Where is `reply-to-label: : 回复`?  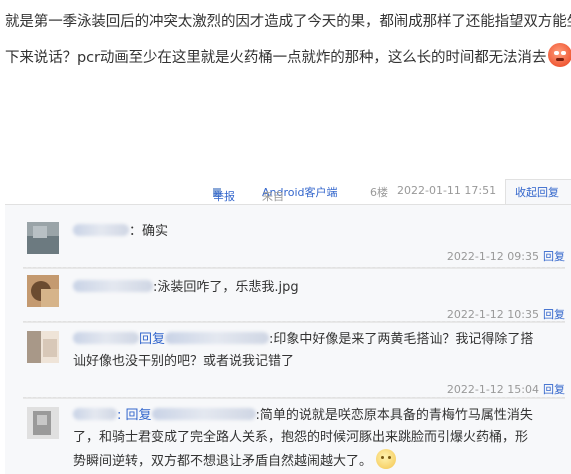
reply-to-label: : 回复 is located at coordinates (134, 415).